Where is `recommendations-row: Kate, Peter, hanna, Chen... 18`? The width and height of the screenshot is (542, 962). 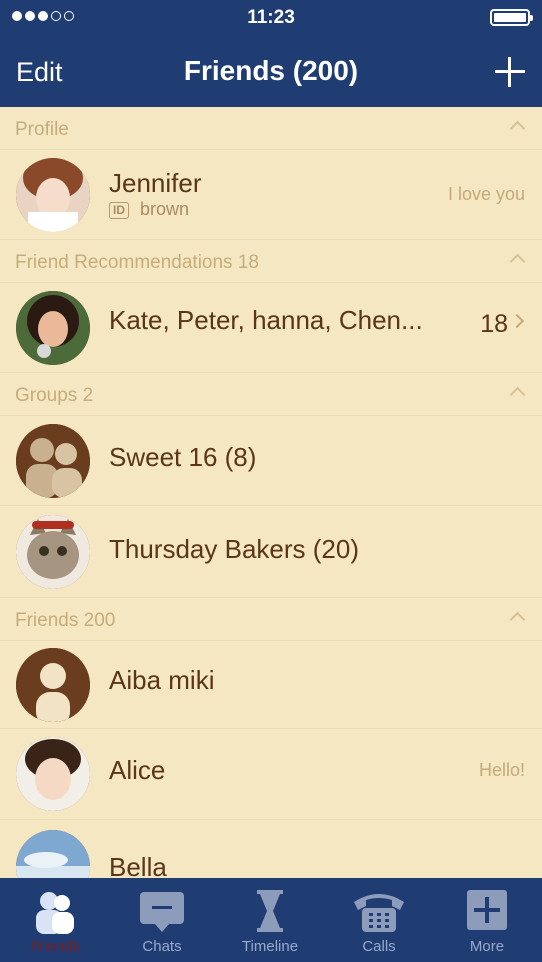 recommendations-row: Kate, Peter, hanna, Chen... 18 is located at coordinates (271, 328).